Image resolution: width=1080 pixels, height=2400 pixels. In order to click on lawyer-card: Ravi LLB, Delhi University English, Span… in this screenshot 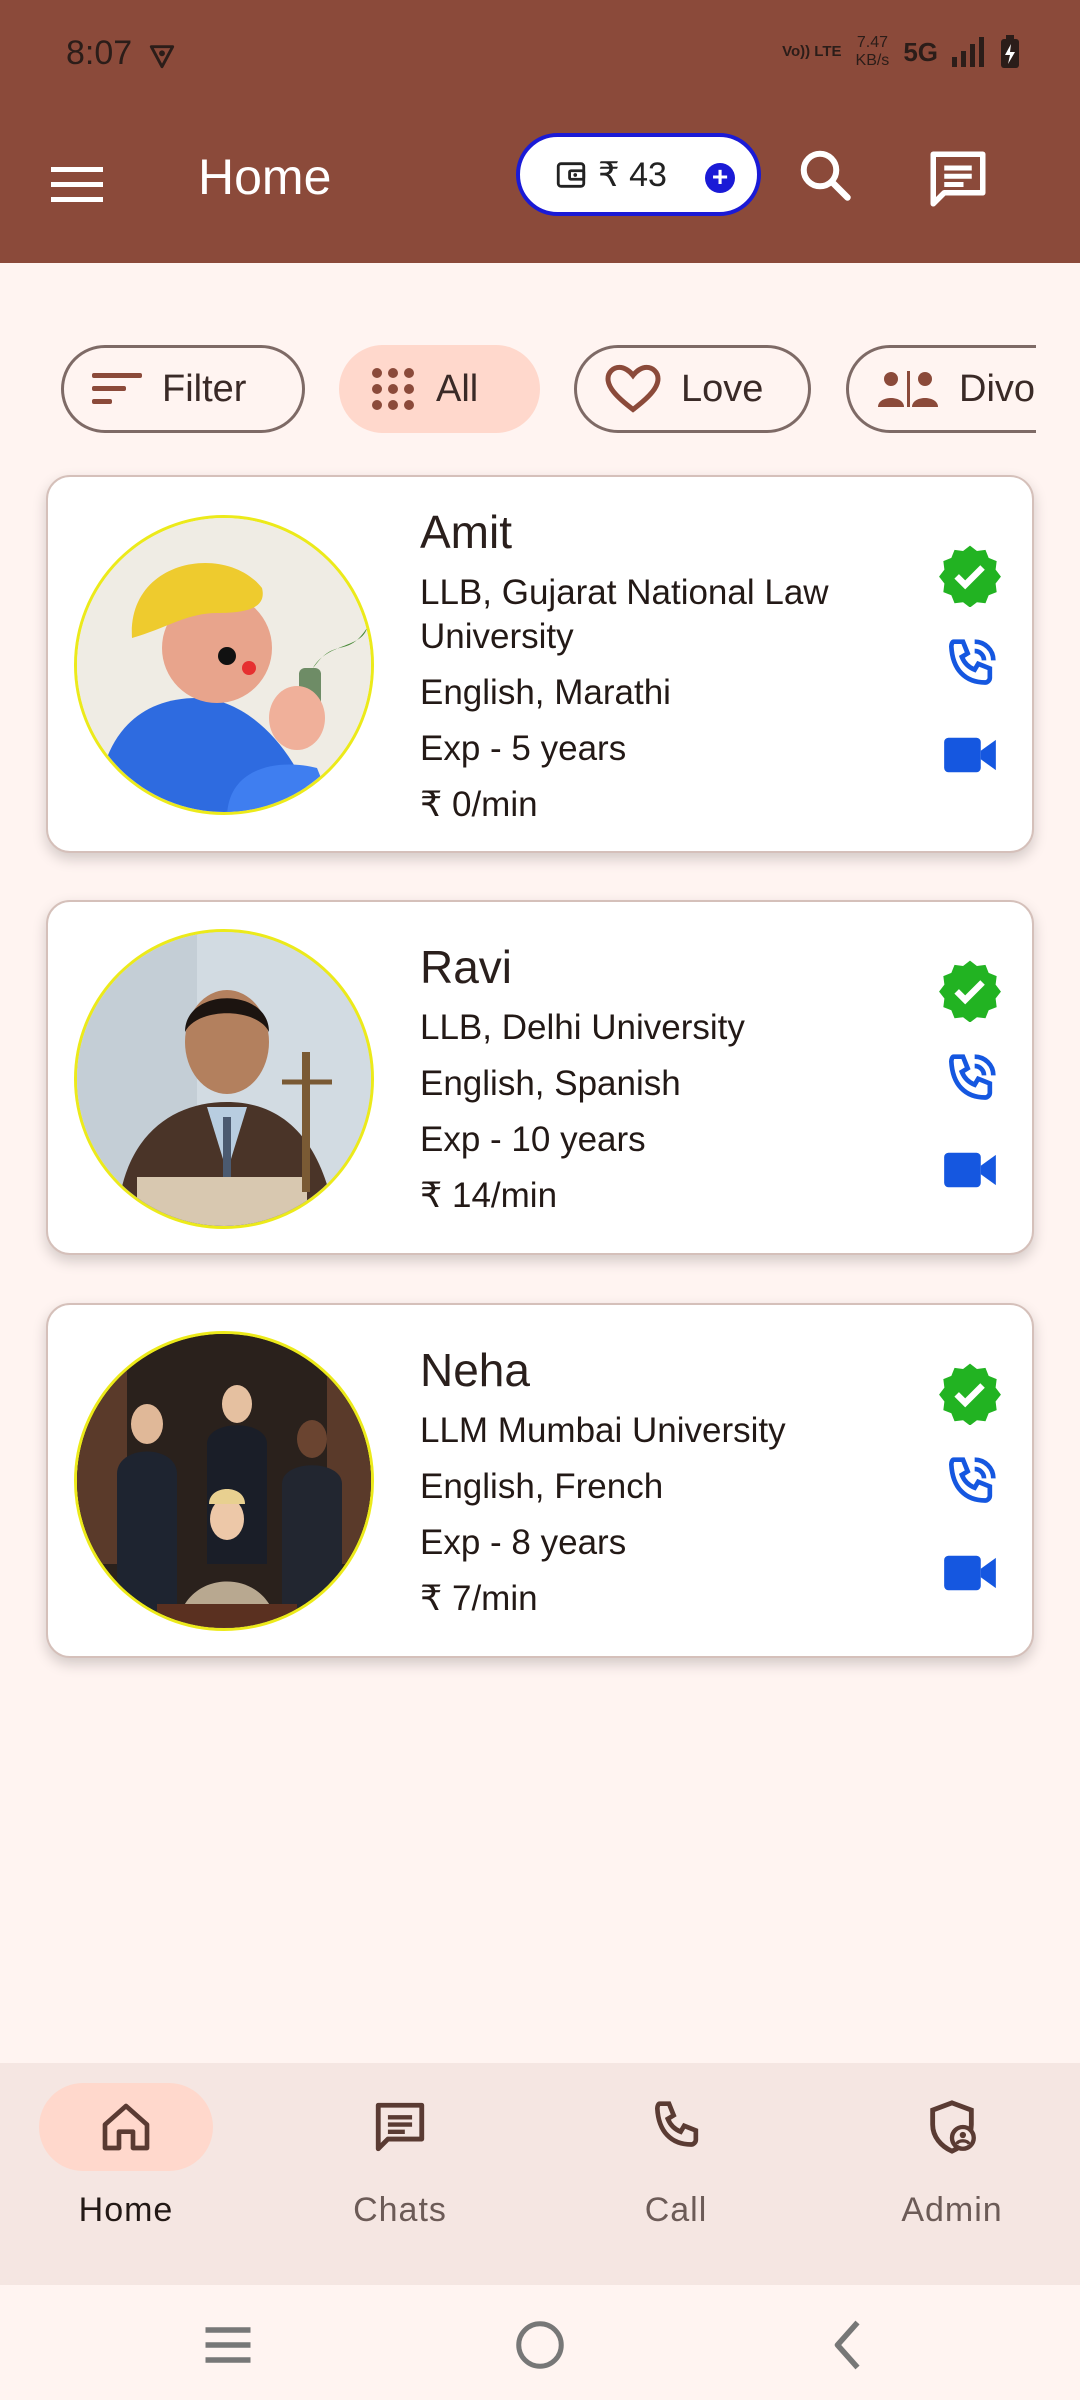, I will do `click(540, 1077)`.